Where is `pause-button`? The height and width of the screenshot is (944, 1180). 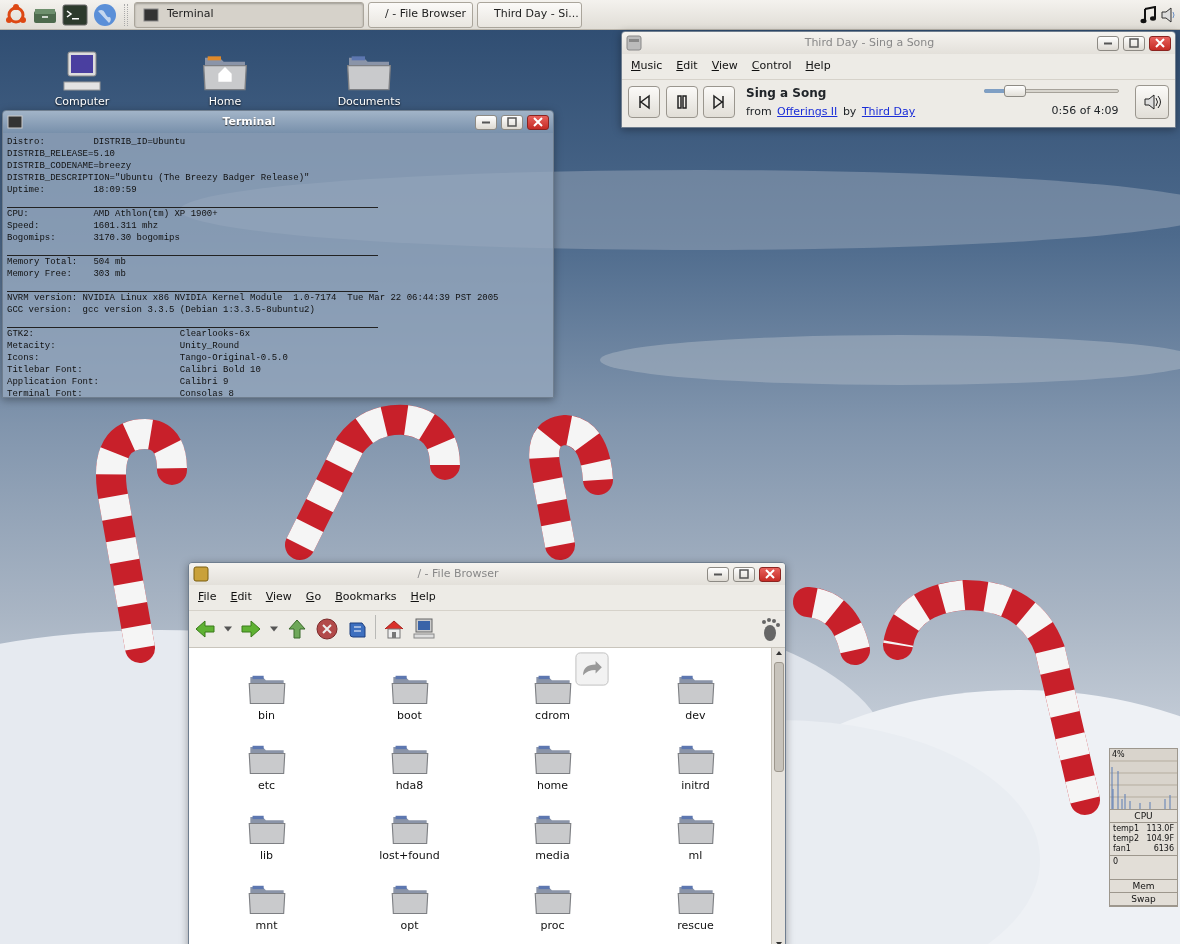 pause-button is located at coordinates (681, 102).